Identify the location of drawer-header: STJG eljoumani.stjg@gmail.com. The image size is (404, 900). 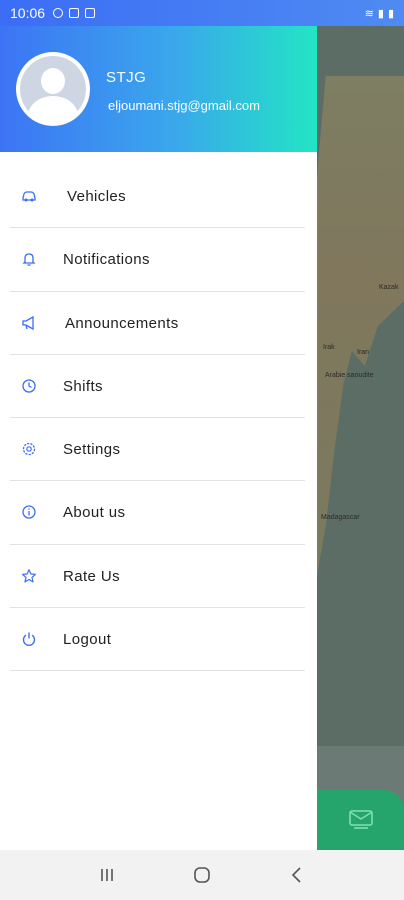
(158, 89).